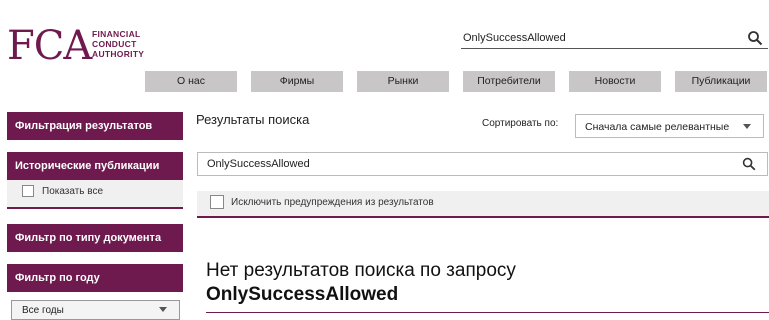  I want to click on historical-publications-header: Исторические публикации, so click(95, 166).